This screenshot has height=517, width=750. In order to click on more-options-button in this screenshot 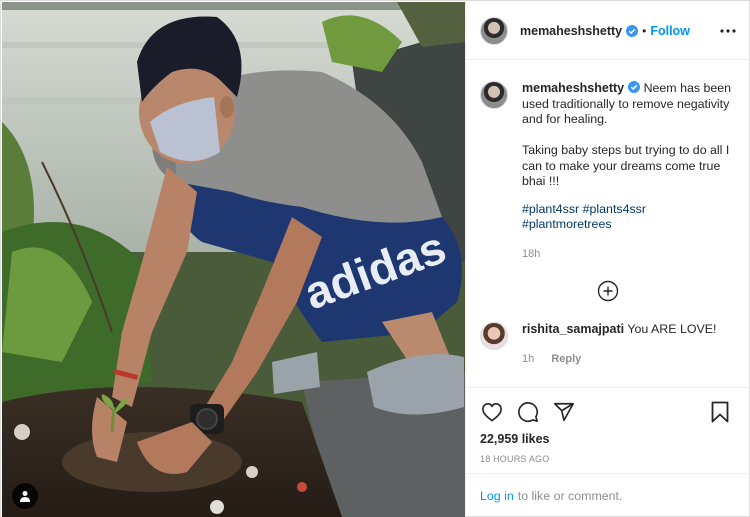, I will do `click(728, 31)`.